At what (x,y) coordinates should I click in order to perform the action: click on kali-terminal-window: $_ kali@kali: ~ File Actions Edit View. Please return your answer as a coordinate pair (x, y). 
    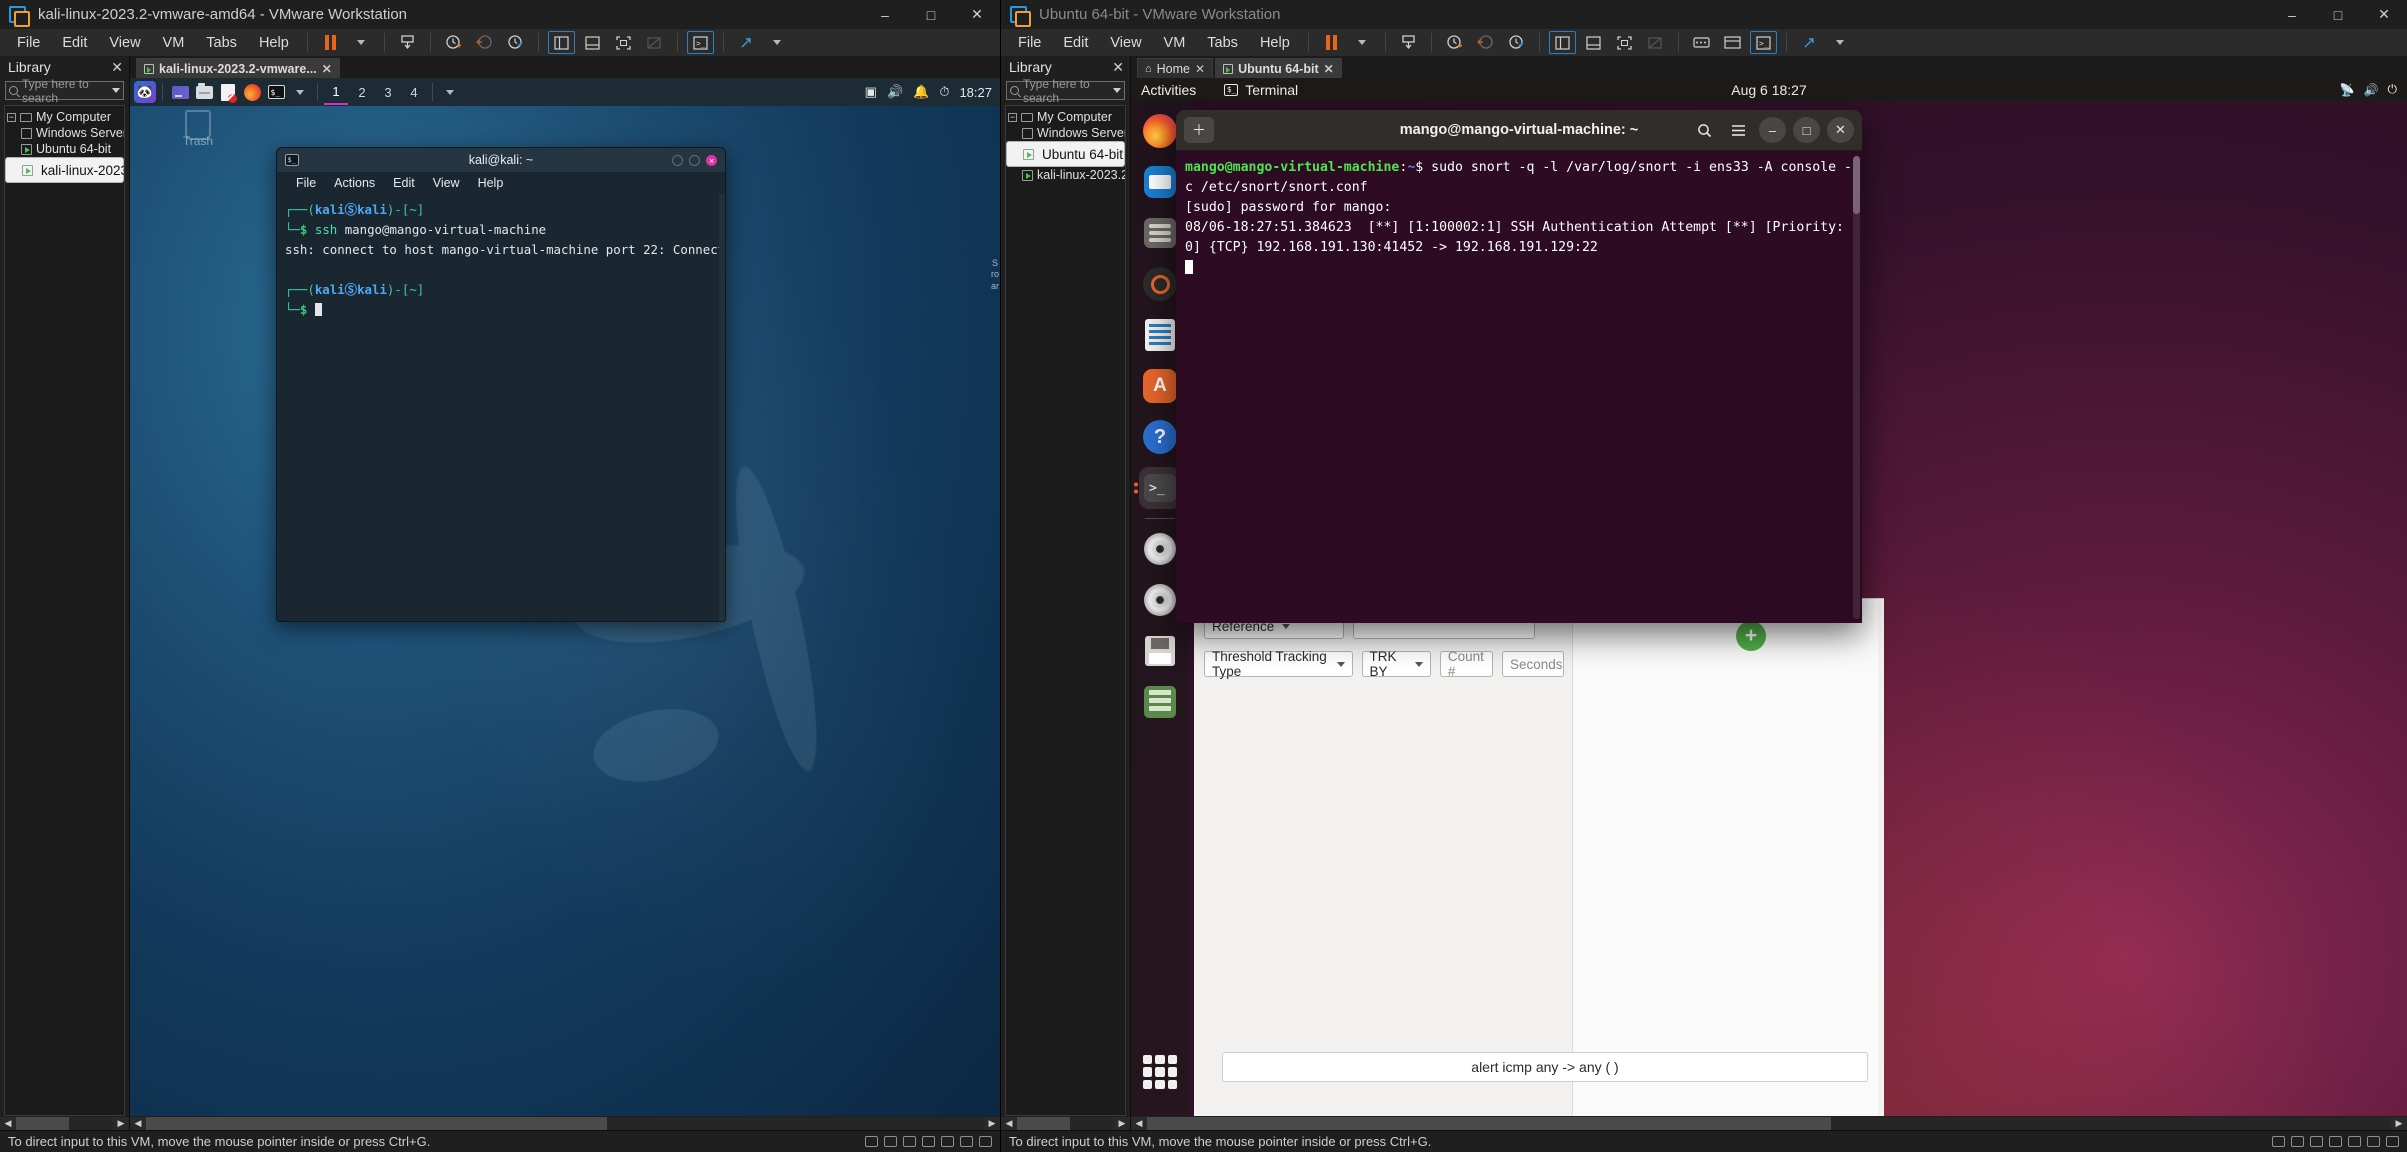
    Looking at the image, I should click on (501, 384).